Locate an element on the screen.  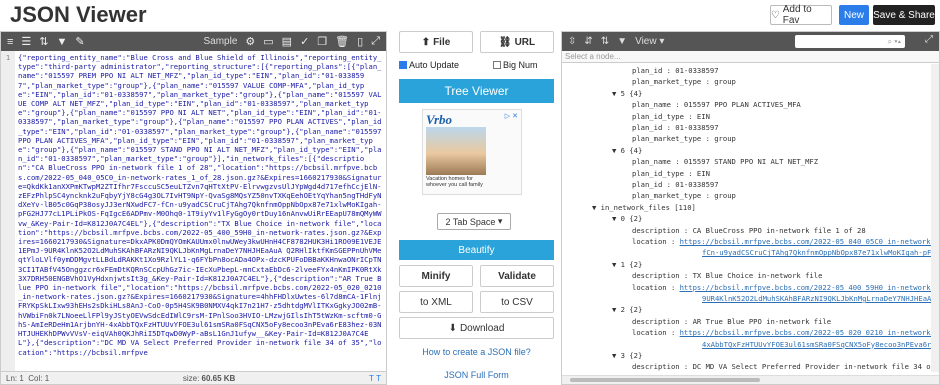
beautify-button: Beautify is located at coordinates (476, 250).